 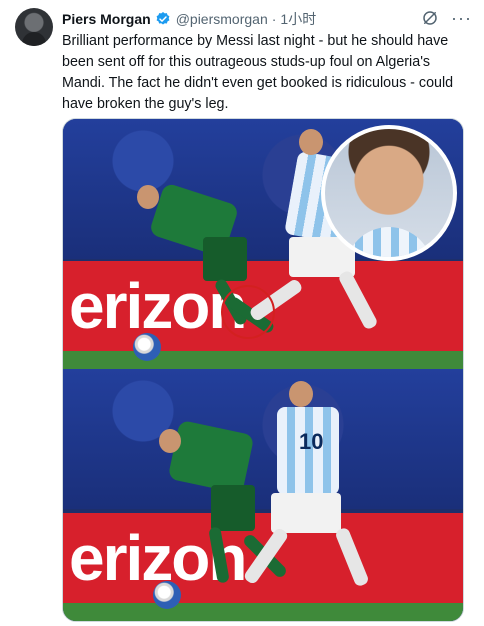 What do you see at coordinates (34, 27) in the screenshot?
I see `avatar` at bounding box center [34, 27].